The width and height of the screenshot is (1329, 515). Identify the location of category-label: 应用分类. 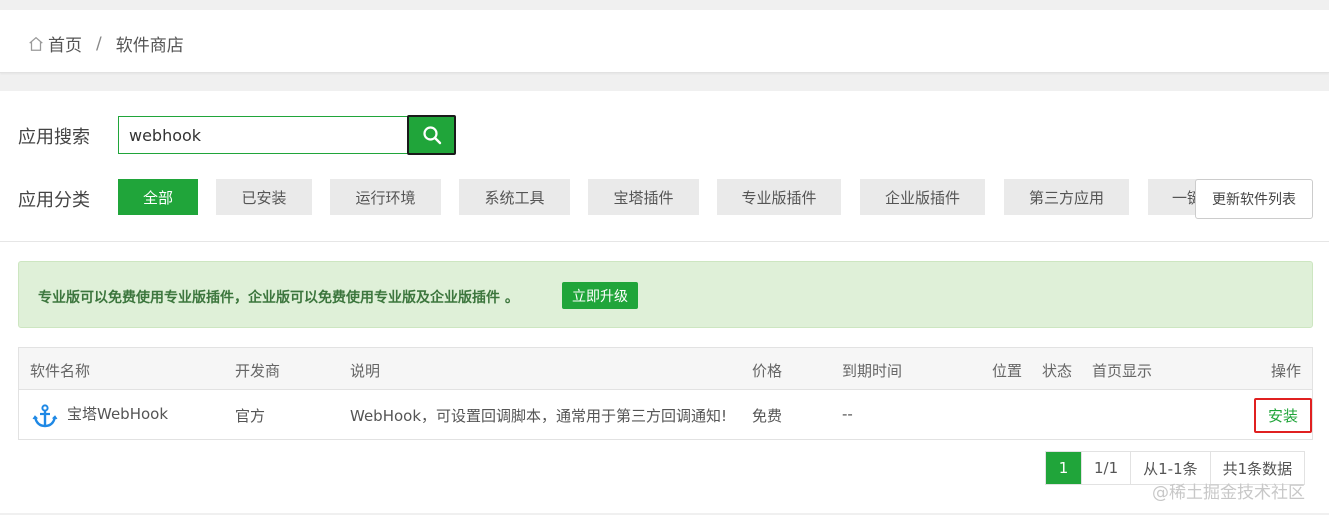
(54, 200).